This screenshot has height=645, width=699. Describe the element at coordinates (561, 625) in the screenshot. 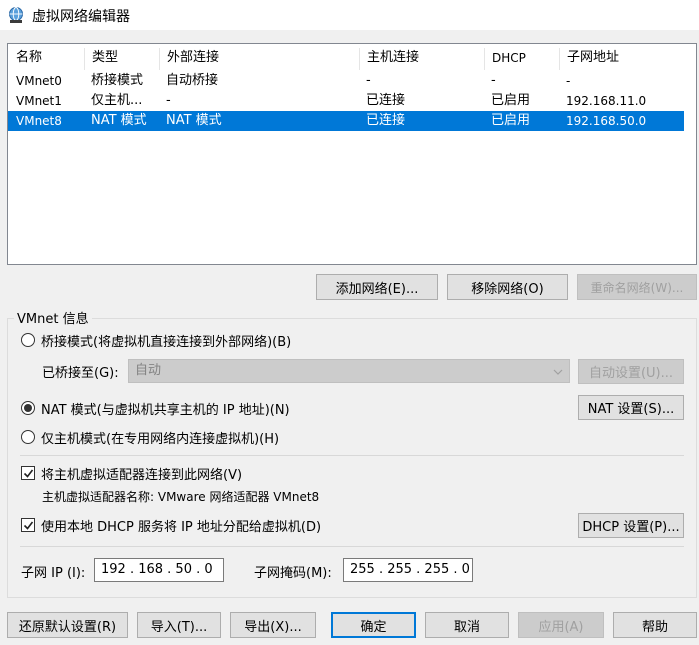

I see `apply-button: 应用(A)` at that location.